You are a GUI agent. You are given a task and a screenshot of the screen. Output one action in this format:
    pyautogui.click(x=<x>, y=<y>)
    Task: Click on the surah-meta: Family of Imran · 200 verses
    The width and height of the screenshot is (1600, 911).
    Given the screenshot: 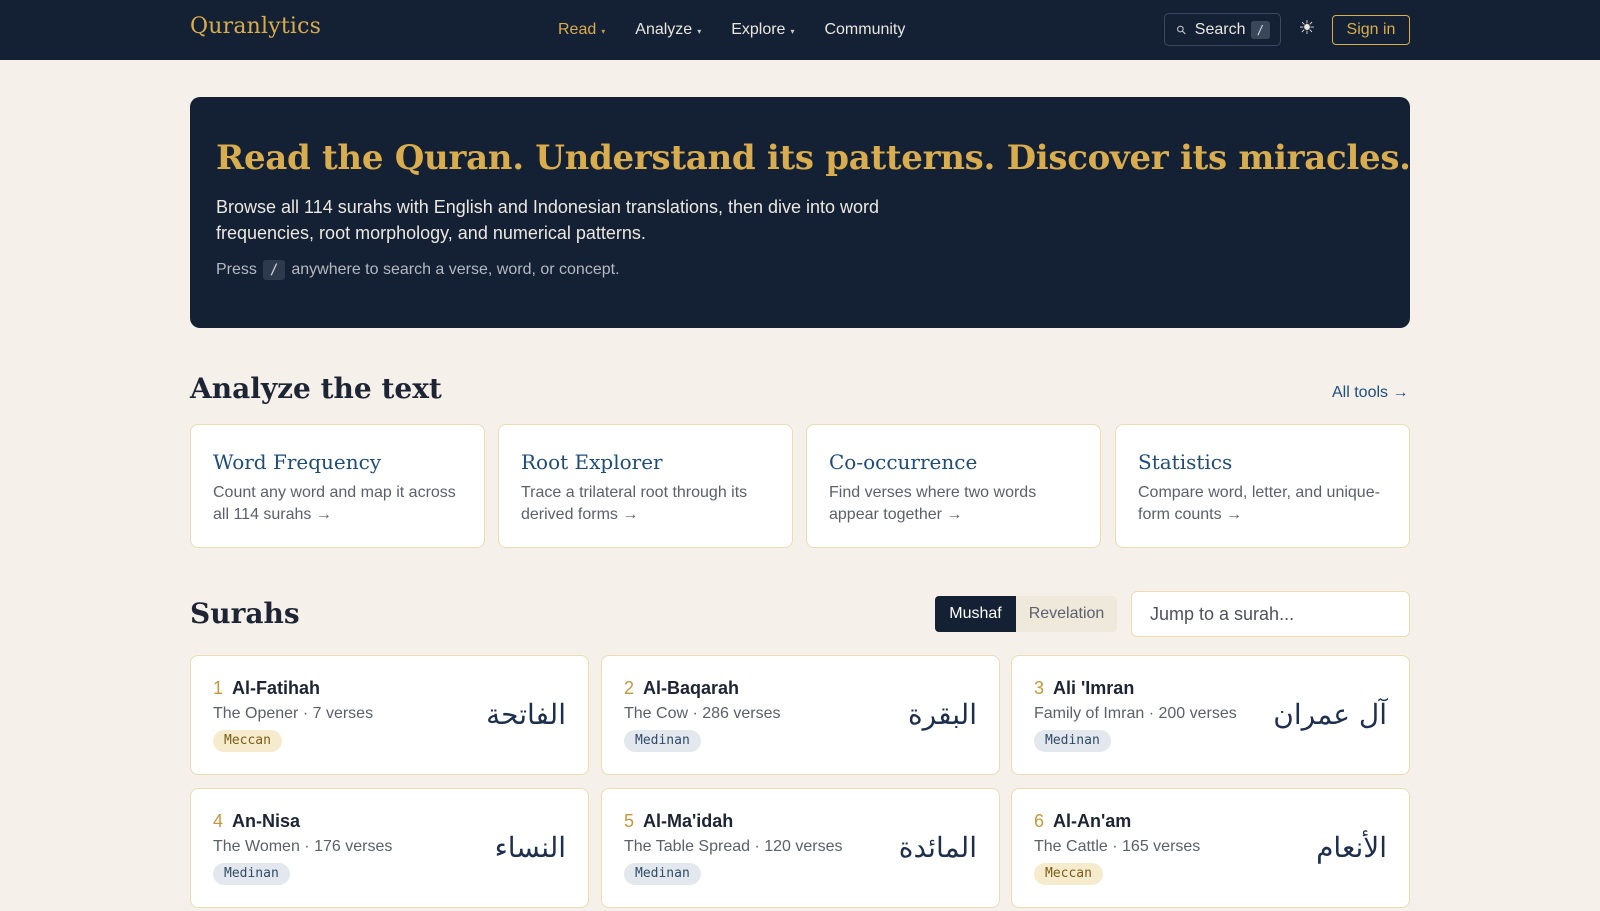 What is the action you would take?
    pyautogui.click(x=1135, y=713)
    